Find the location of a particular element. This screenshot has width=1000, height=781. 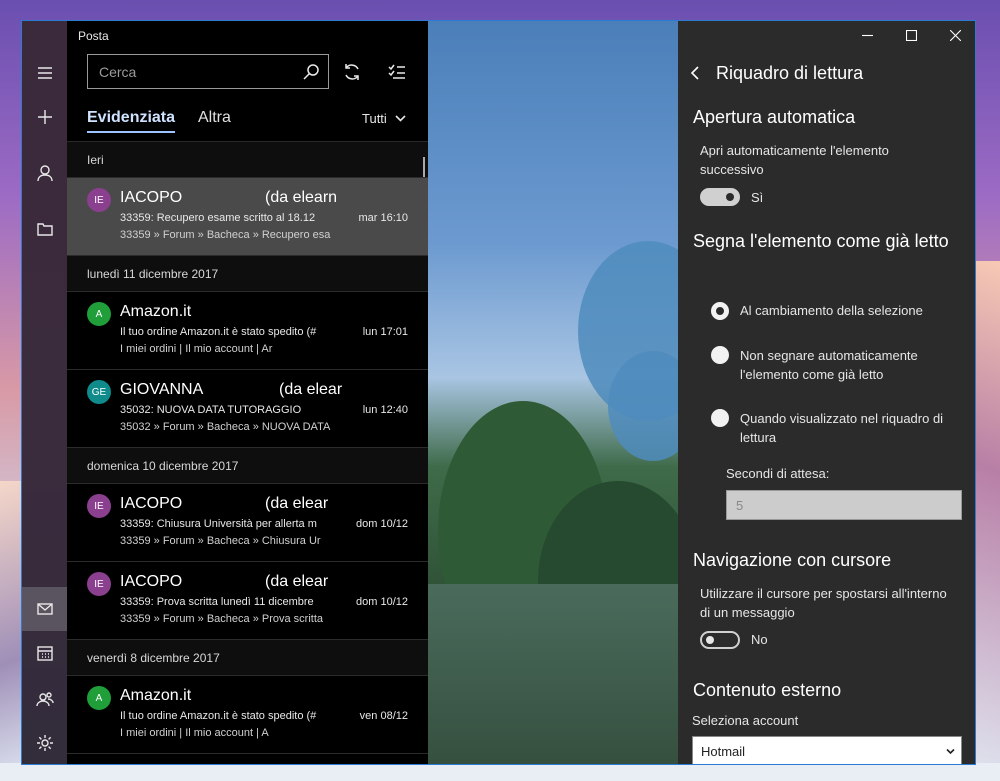

message-preview: I miei ordini | Il mio account | A is located at coordinates (194, 733).